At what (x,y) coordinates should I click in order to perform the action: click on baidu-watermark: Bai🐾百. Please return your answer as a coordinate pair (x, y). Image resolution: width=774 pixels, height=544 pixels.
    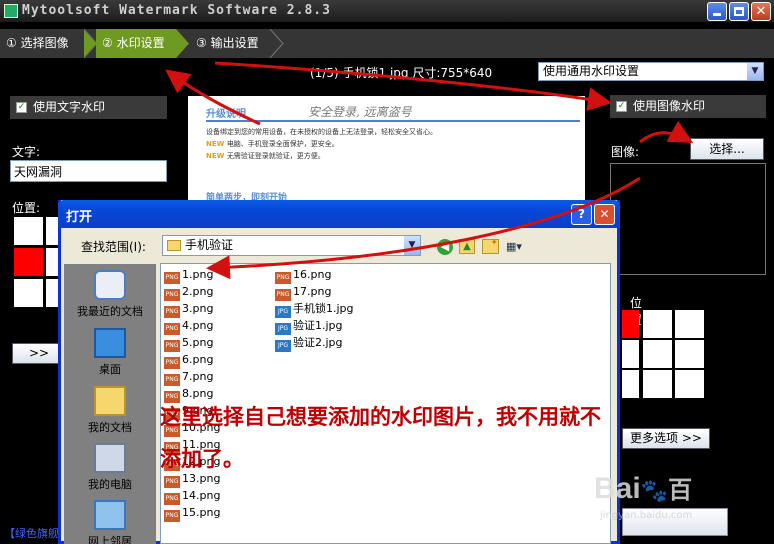
    Looking at the image, I should click on (643, 488).